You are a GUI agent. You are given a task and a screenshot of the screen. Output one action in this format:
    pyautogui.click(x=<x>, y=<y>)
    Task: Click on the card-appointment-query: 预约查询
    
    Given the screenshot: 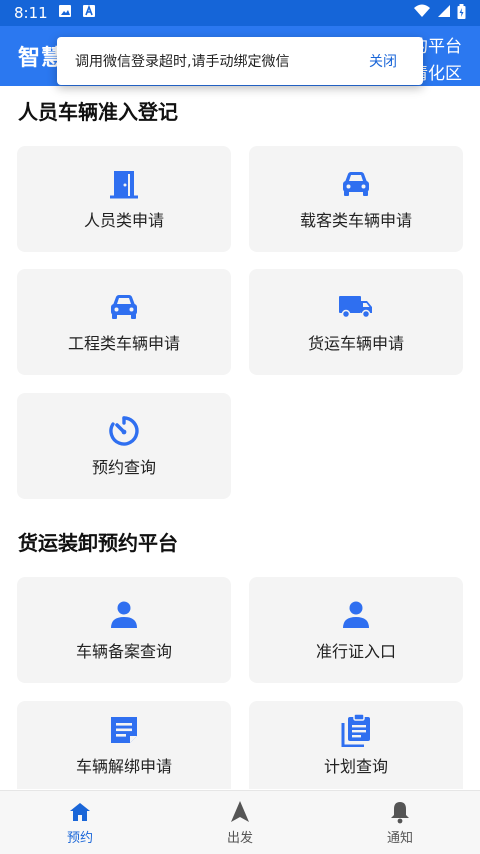 What is the action you would take?
    pyautogui.click(x=124, y=446)
    